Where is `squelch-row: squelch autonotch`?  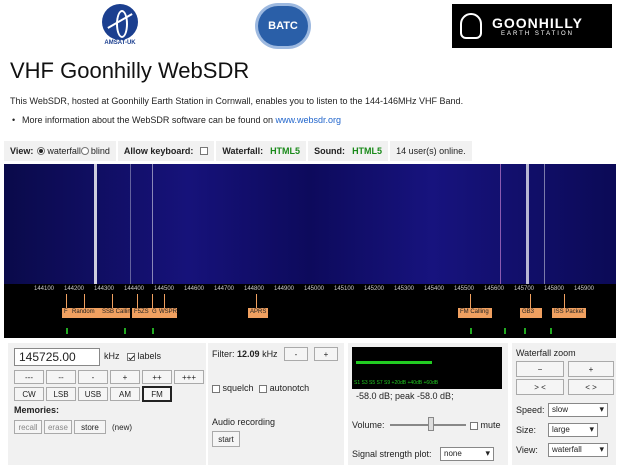
squelch-row: squelch autonotch is located at coordinates (260, 388).